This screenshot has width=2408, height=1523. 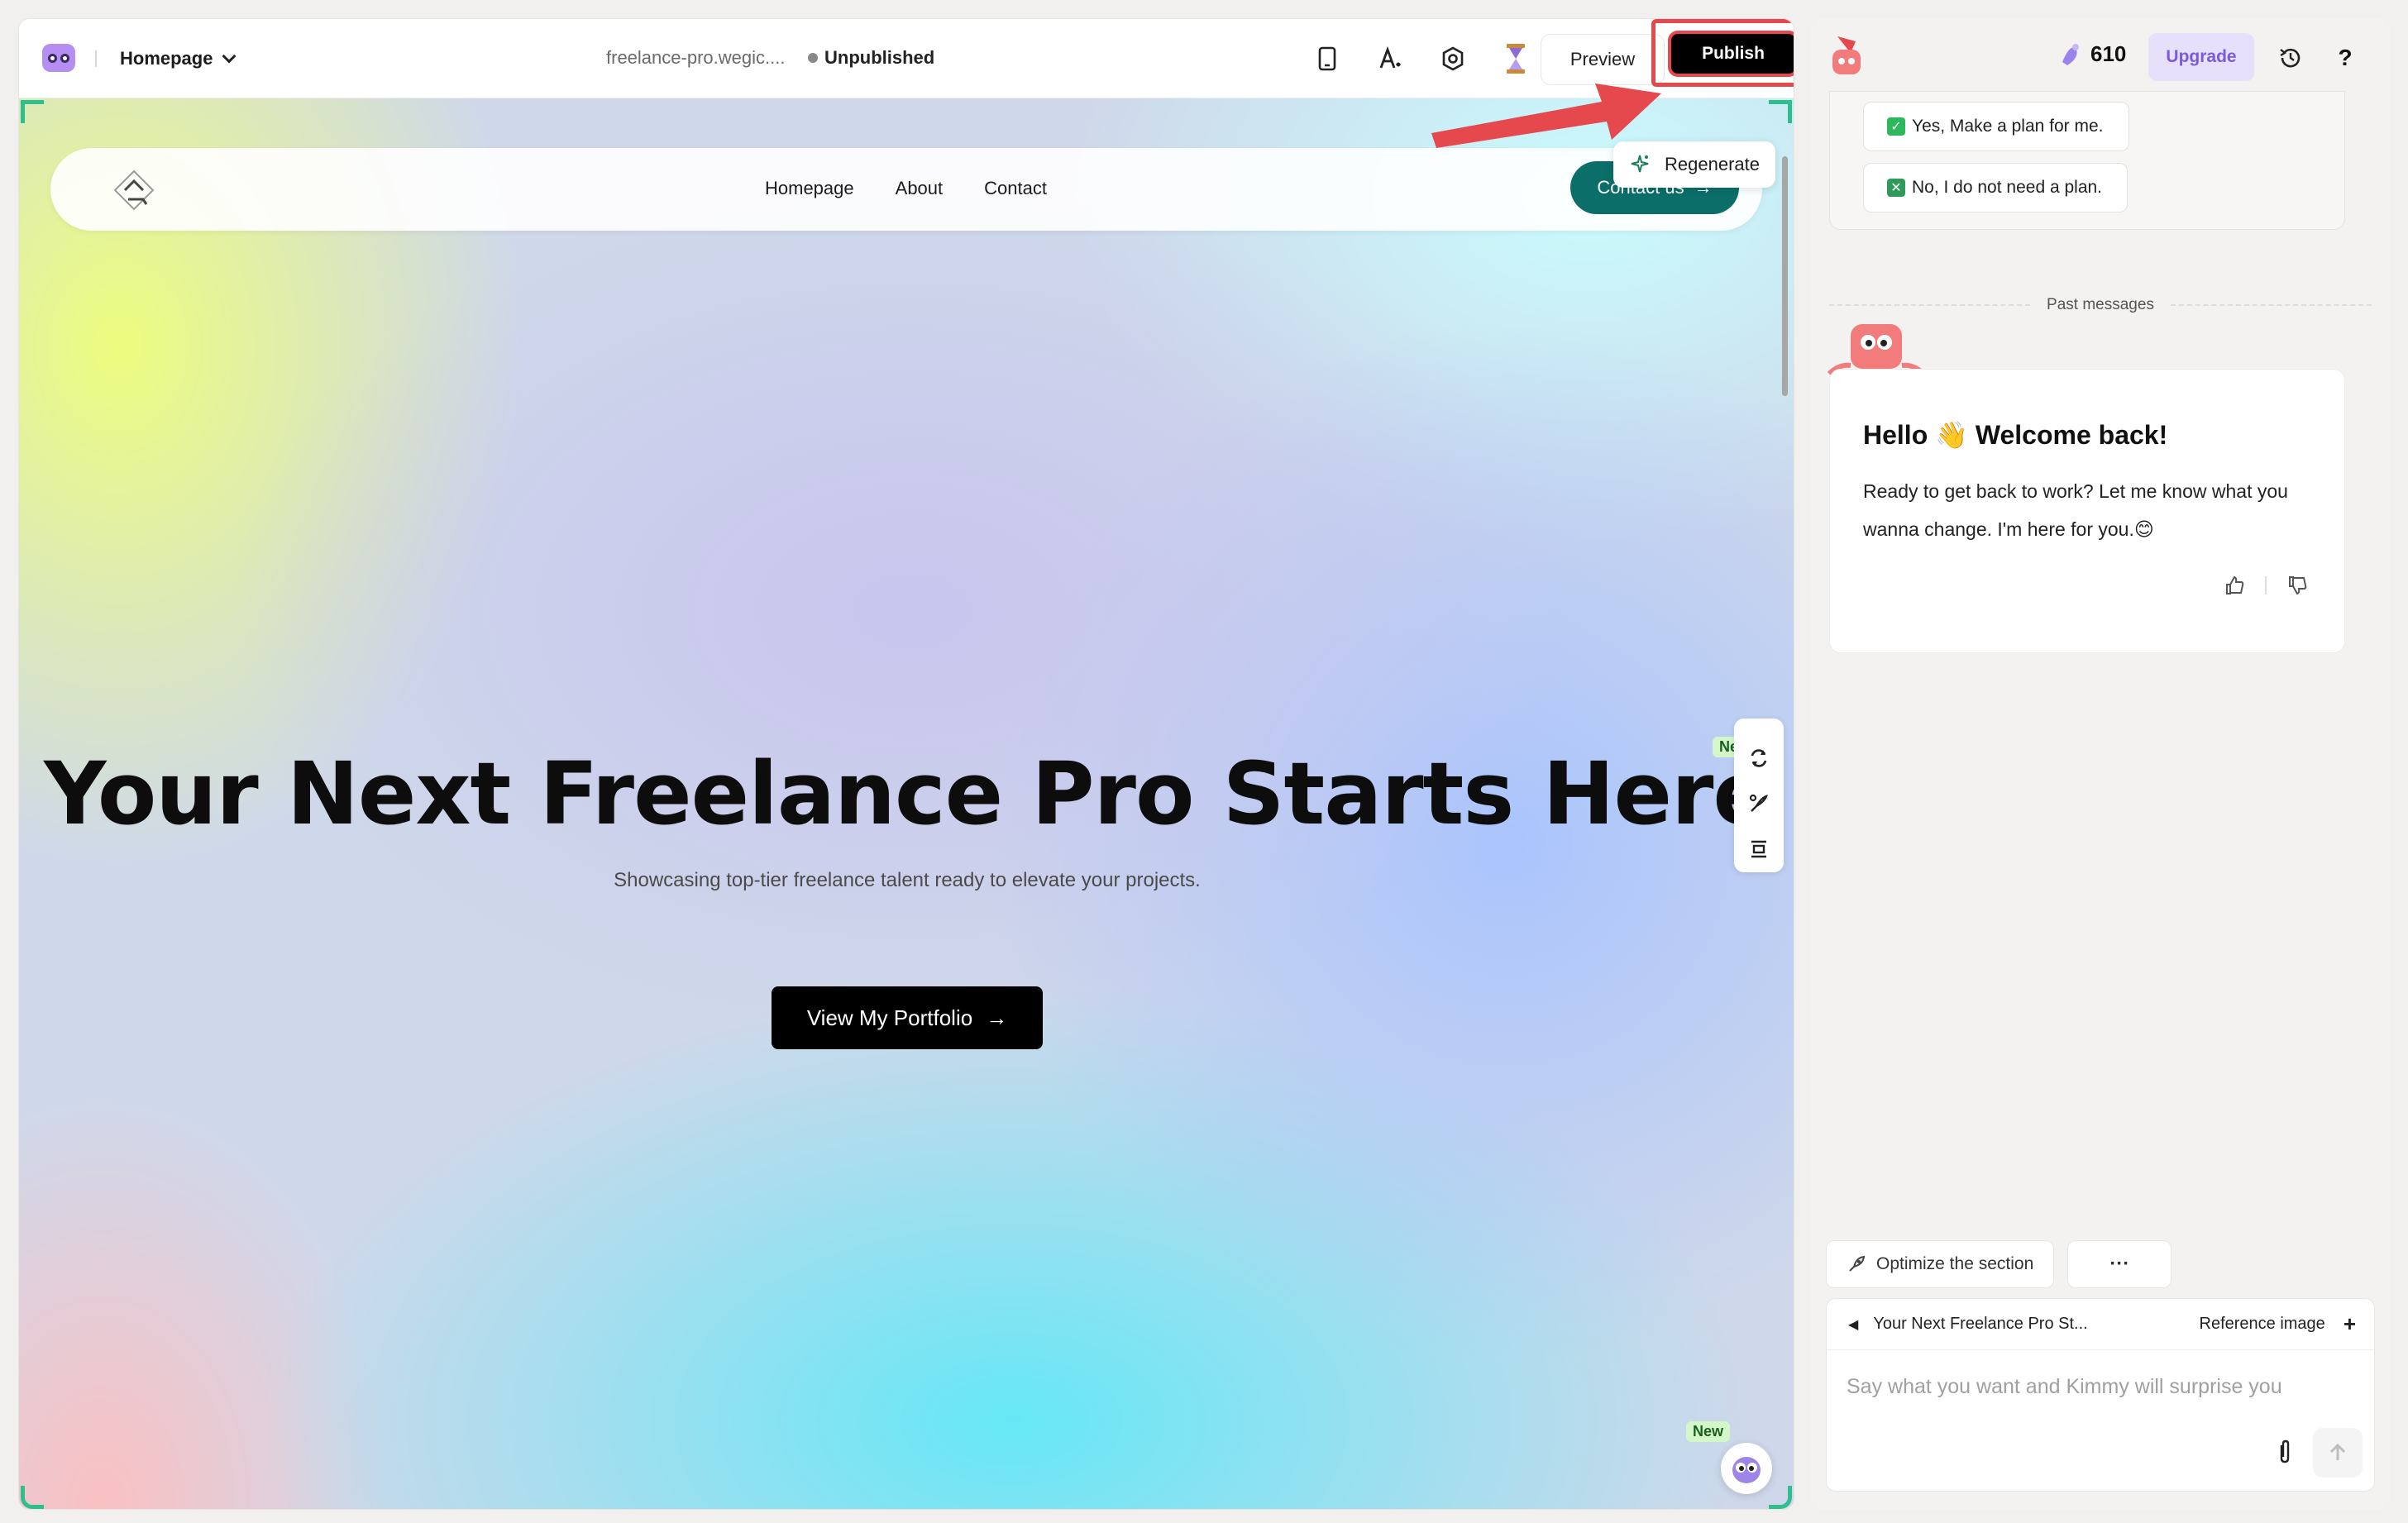 What do you see at coordinates (2297, 585) in the screenshot?
I see `thumbs-down-icon` at bounding box center [2297, 585].